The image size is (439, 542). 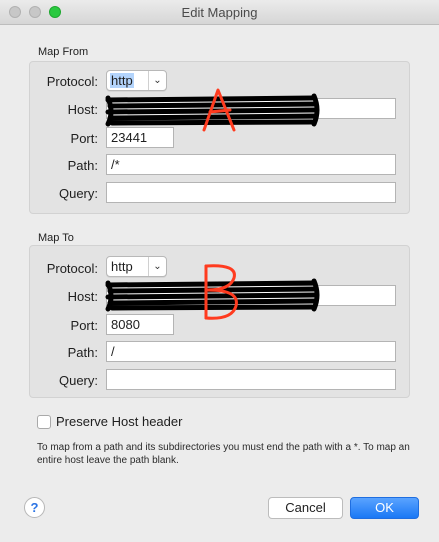 I want to click on map-to-port-field, so click(x=140, y=324).